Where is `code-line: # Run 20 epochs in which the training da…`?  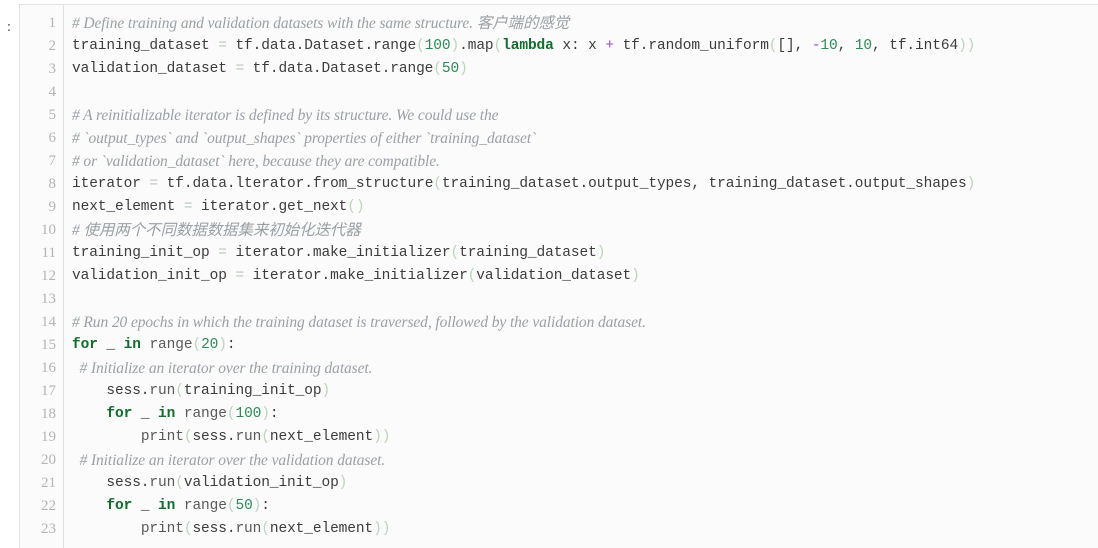 code-line: # Run 20 epochs in which the training da… is located at coordinates (585, 322).